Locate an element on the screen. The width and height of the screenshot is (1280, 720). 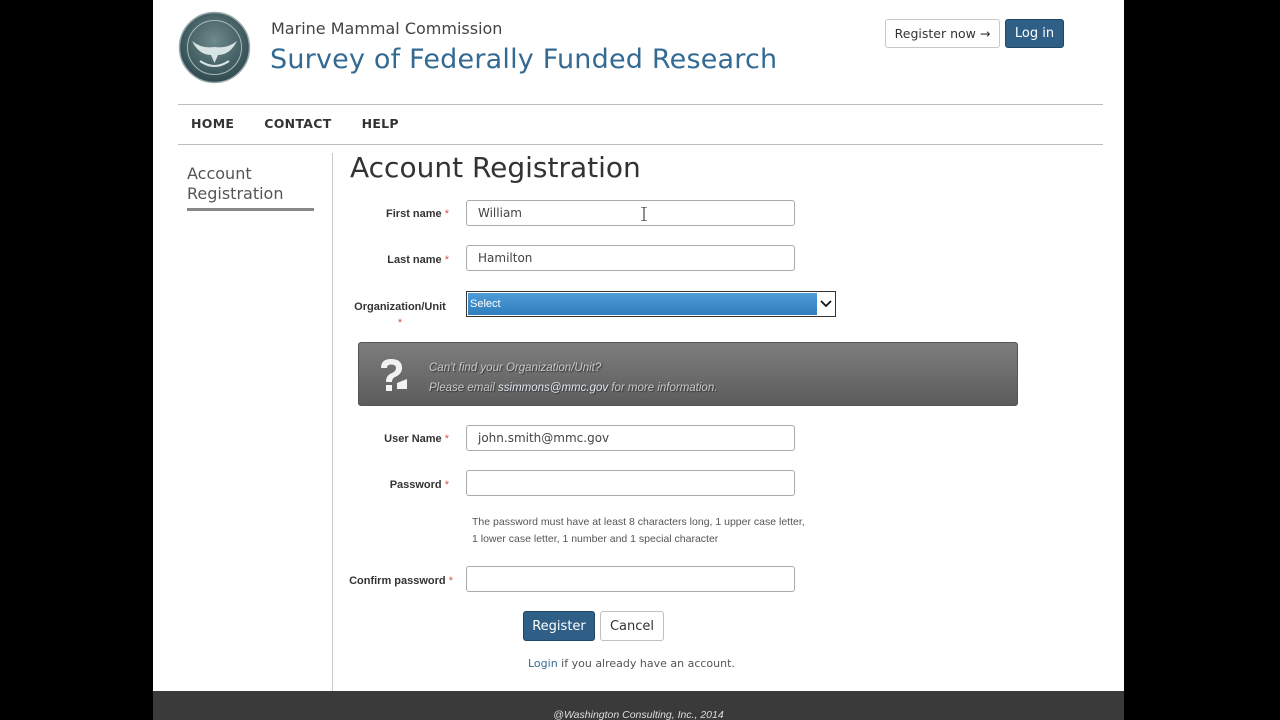
commission-logo-icon is located at coordinates (214, 47).